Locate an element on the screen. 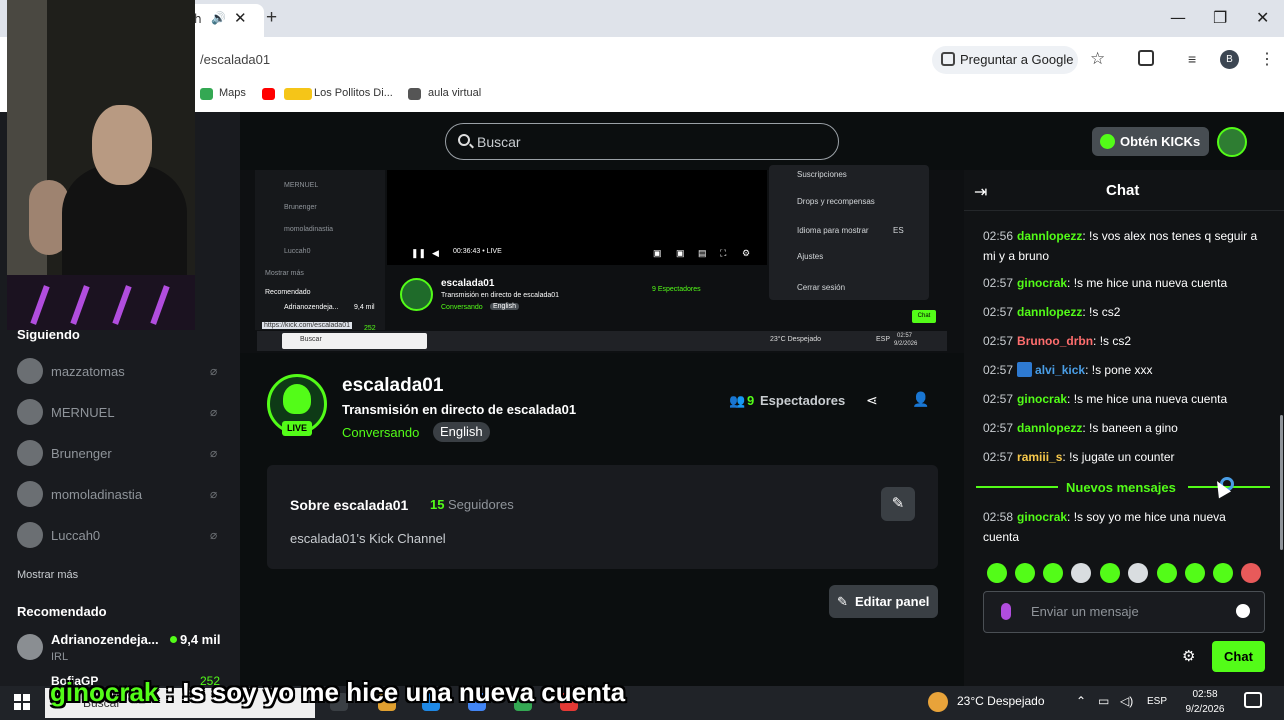  new-tab-icon: + is located at coordinates (271, 18).